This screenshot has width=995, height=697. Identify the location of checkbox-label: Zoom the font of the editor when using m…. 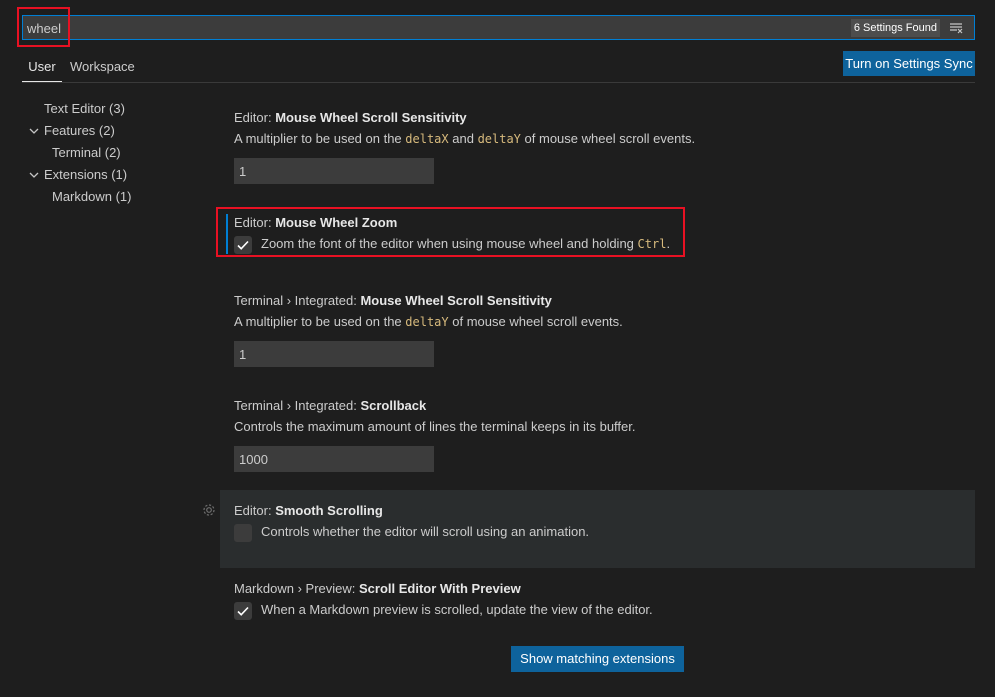
(465, 244).